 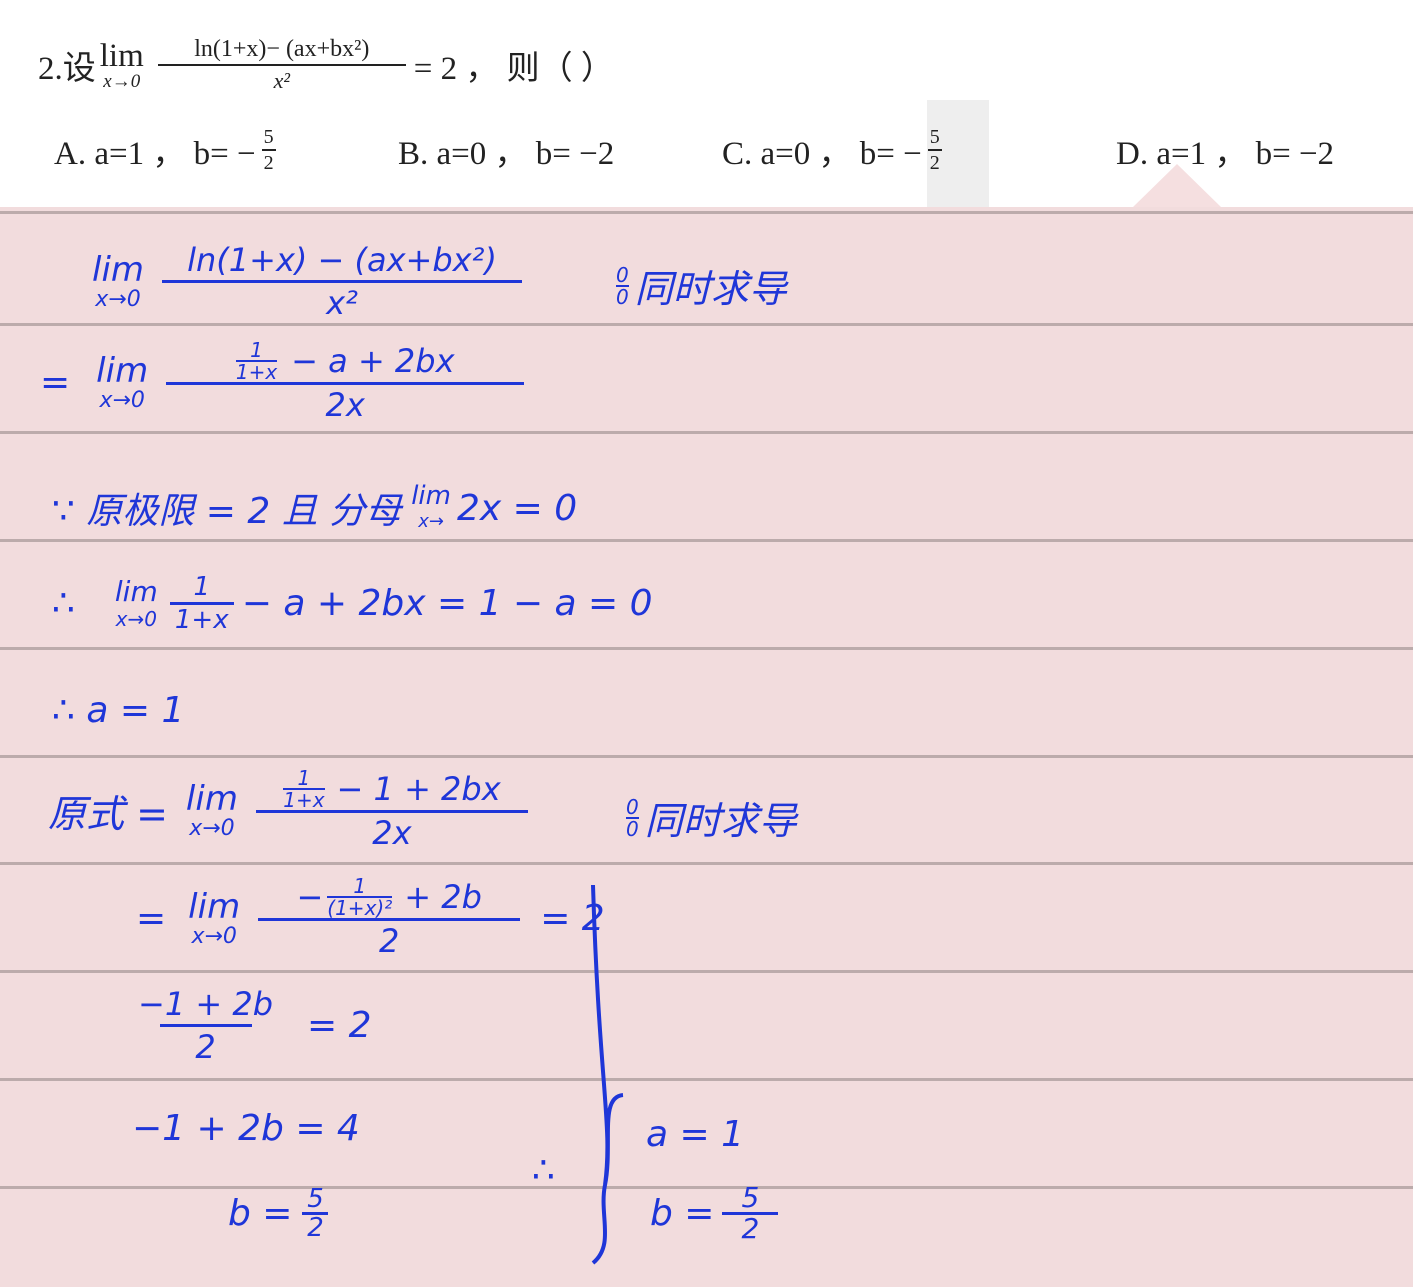 I want to click on solution-step-10: b = 5 2, so click(x=278, y=1212).